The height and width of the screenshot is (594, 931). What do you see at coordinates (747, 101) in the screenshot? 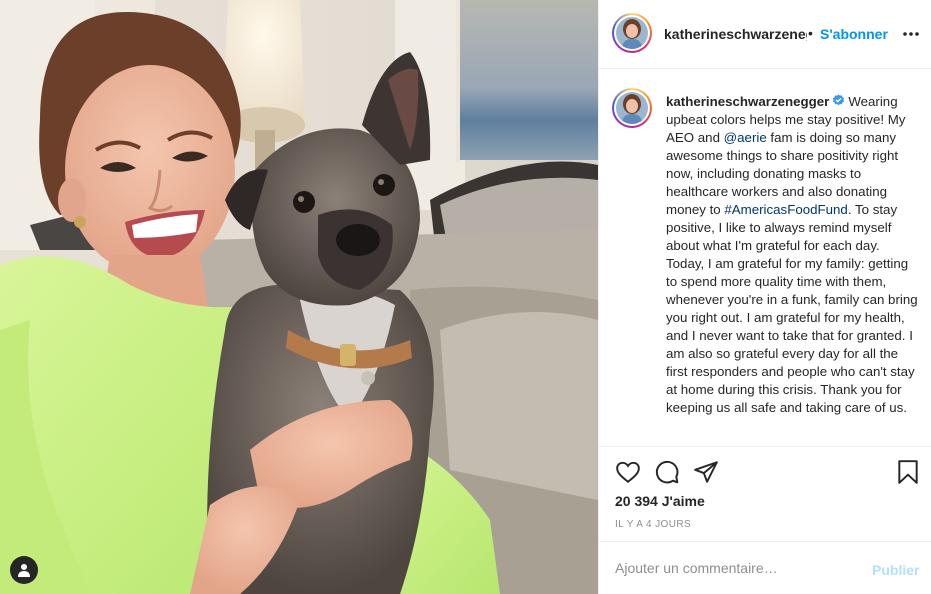
I see `caption-username: katherineschwarzenegger` at bounding box center [747, 101].